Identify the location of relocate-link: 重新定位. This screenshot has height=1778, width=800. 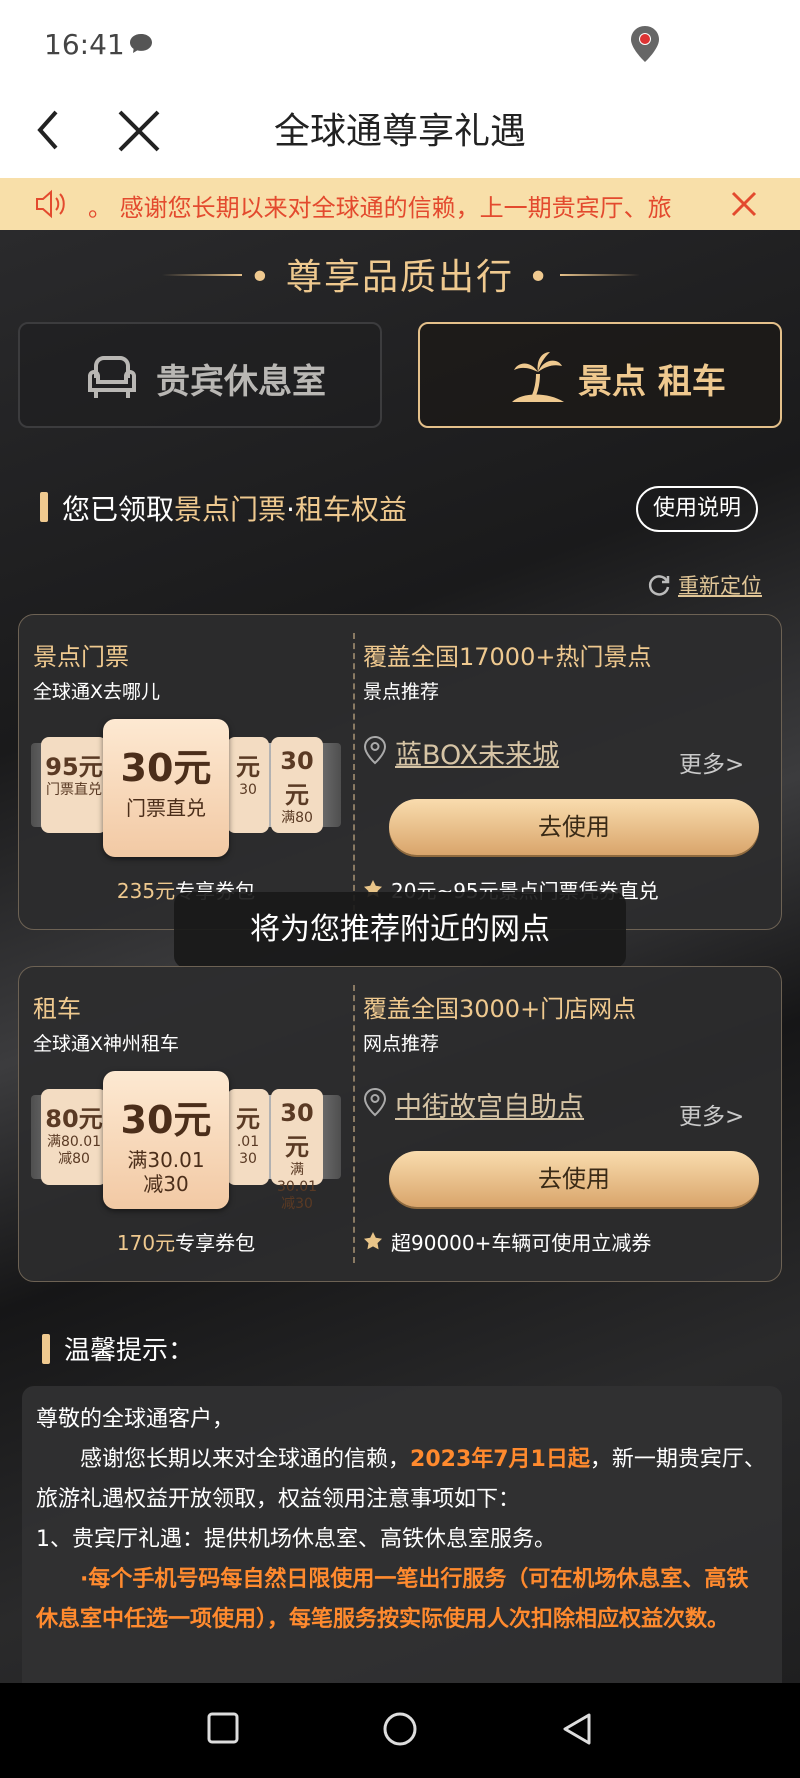
(704, 585).